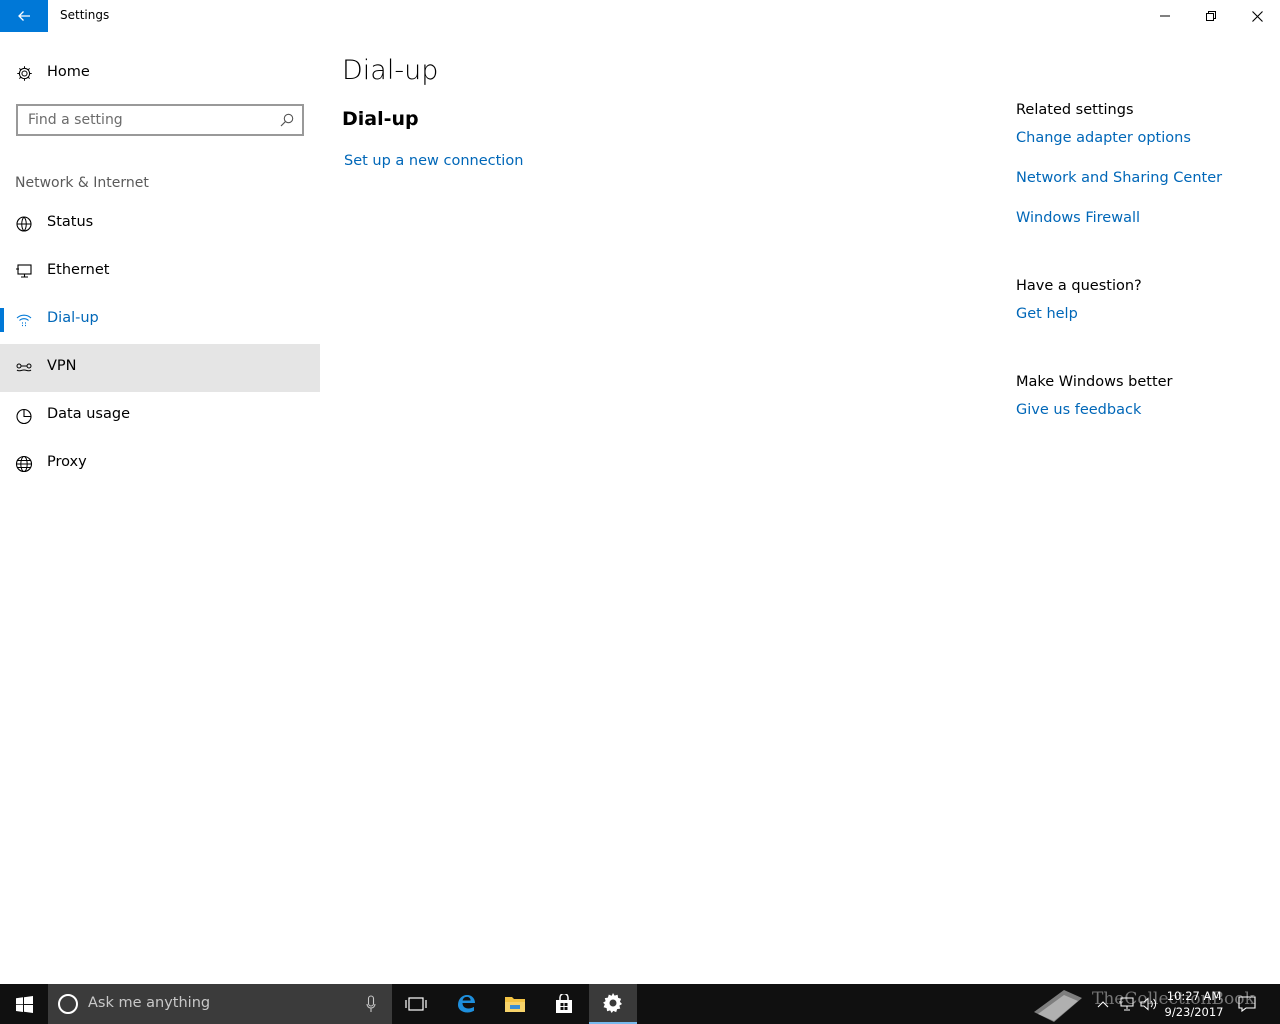  I want to click on show-hidden-icons-button, so click(1103, 1004).